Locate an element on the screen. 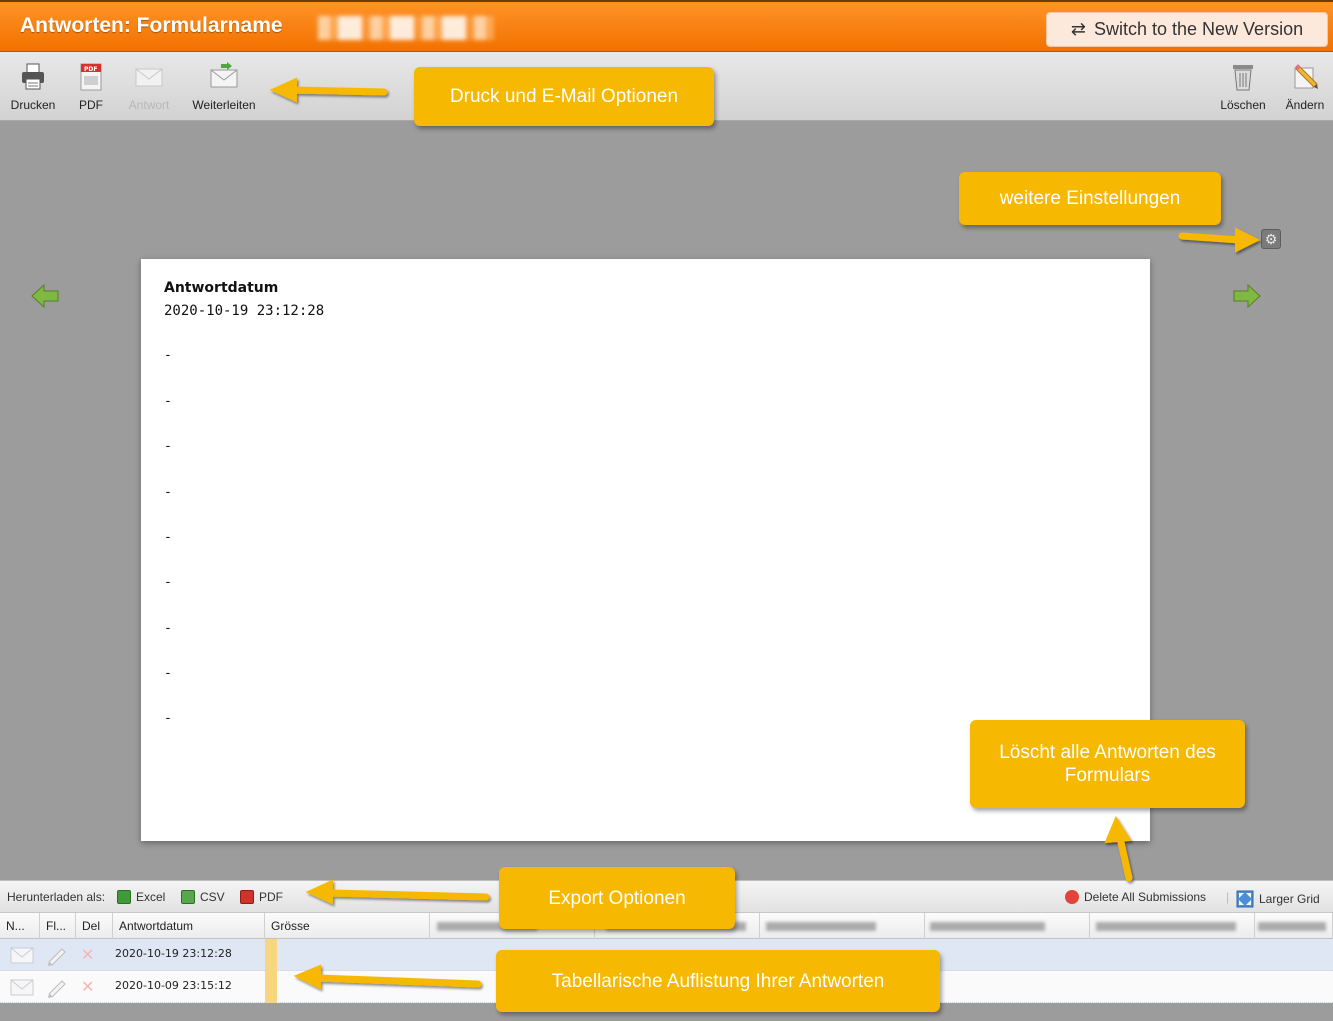 The width and height of the screenshot is (1333, 1021). forward-mail-icon is located at coordinates (224, 75).